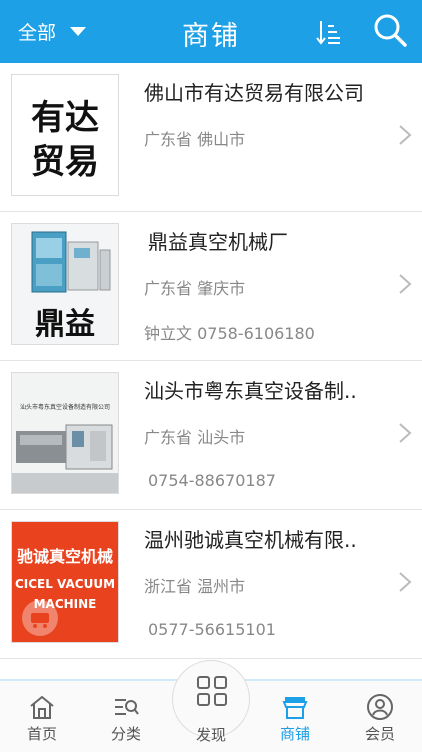 This screenshot has width=422, height=752. Describe the element at coordinates (65, 118) in the screenshot. I see `logo-text-top: 有达` at that location.